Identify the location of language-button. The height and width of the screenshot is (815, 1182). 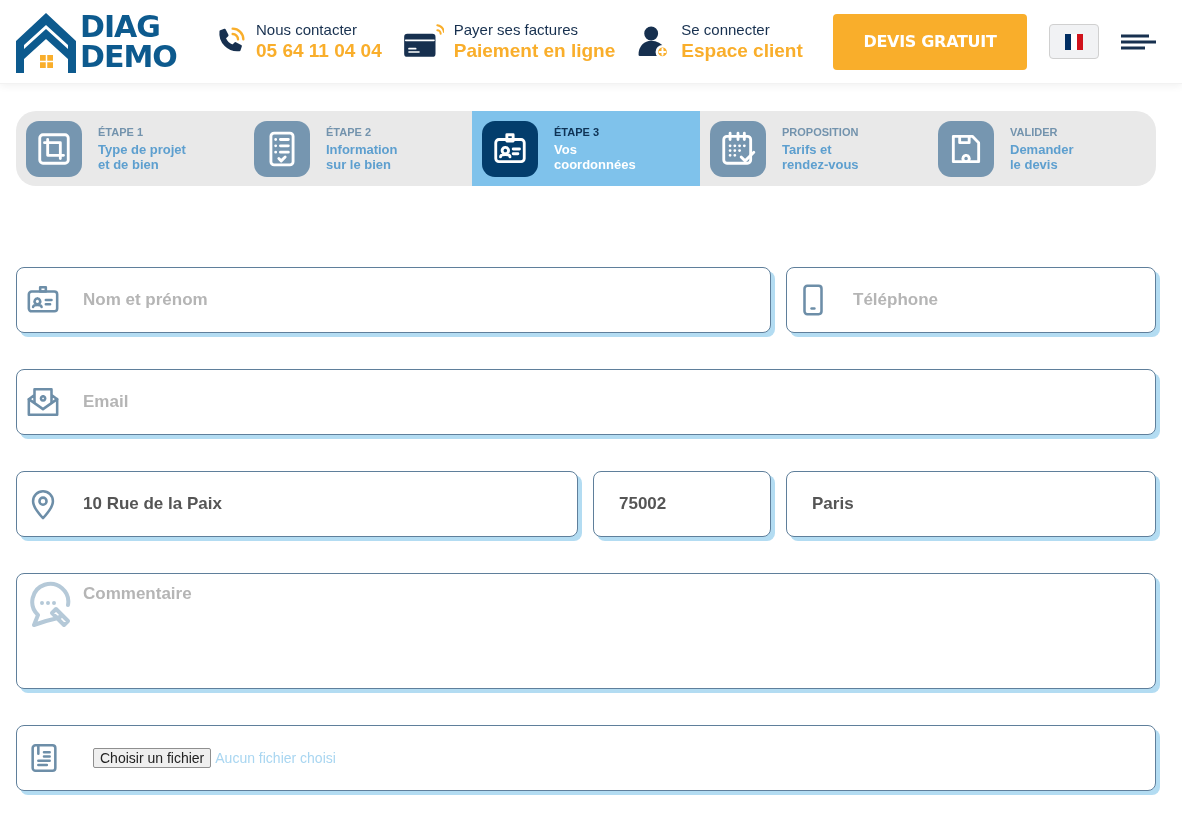
(1074, 41).